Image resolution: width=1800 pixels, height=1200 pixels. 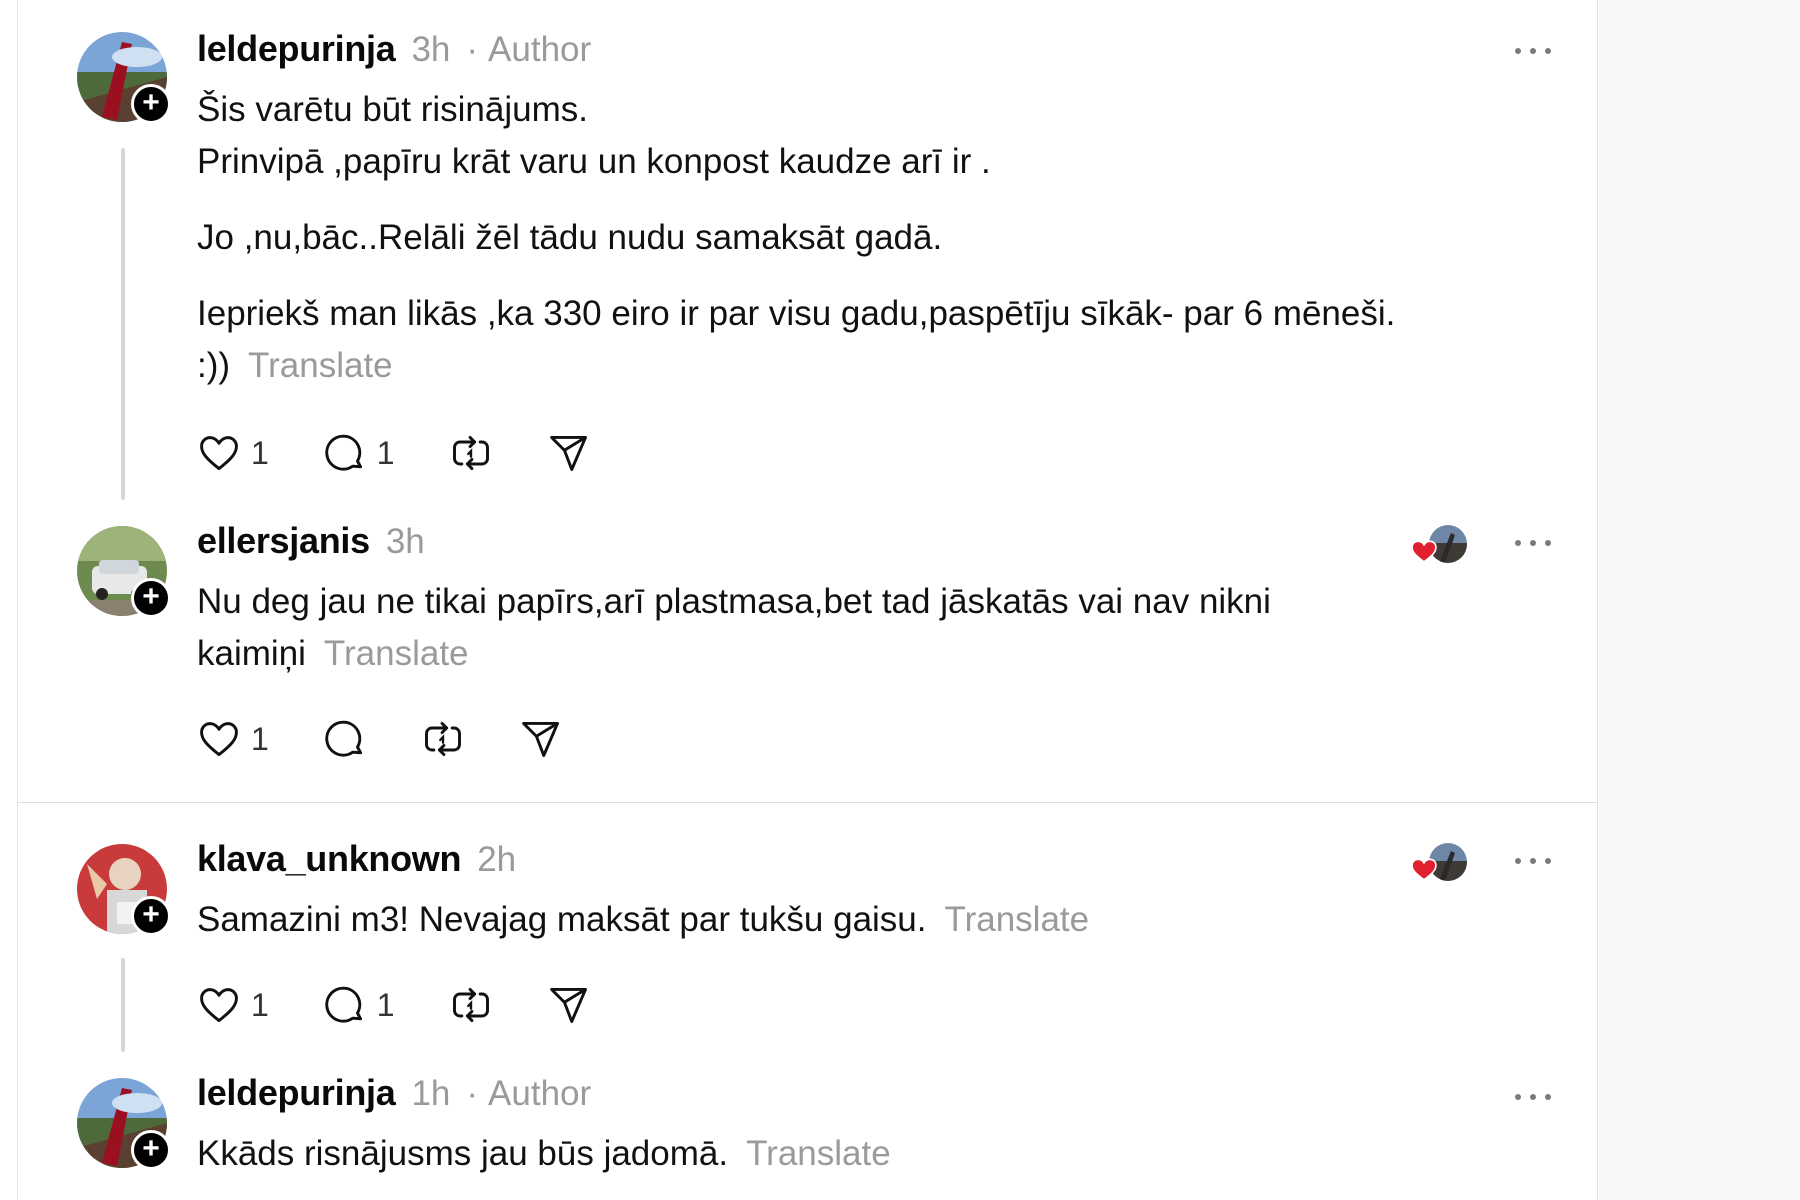 I want to click on action-bar: 1, so click(x=407, y=739).